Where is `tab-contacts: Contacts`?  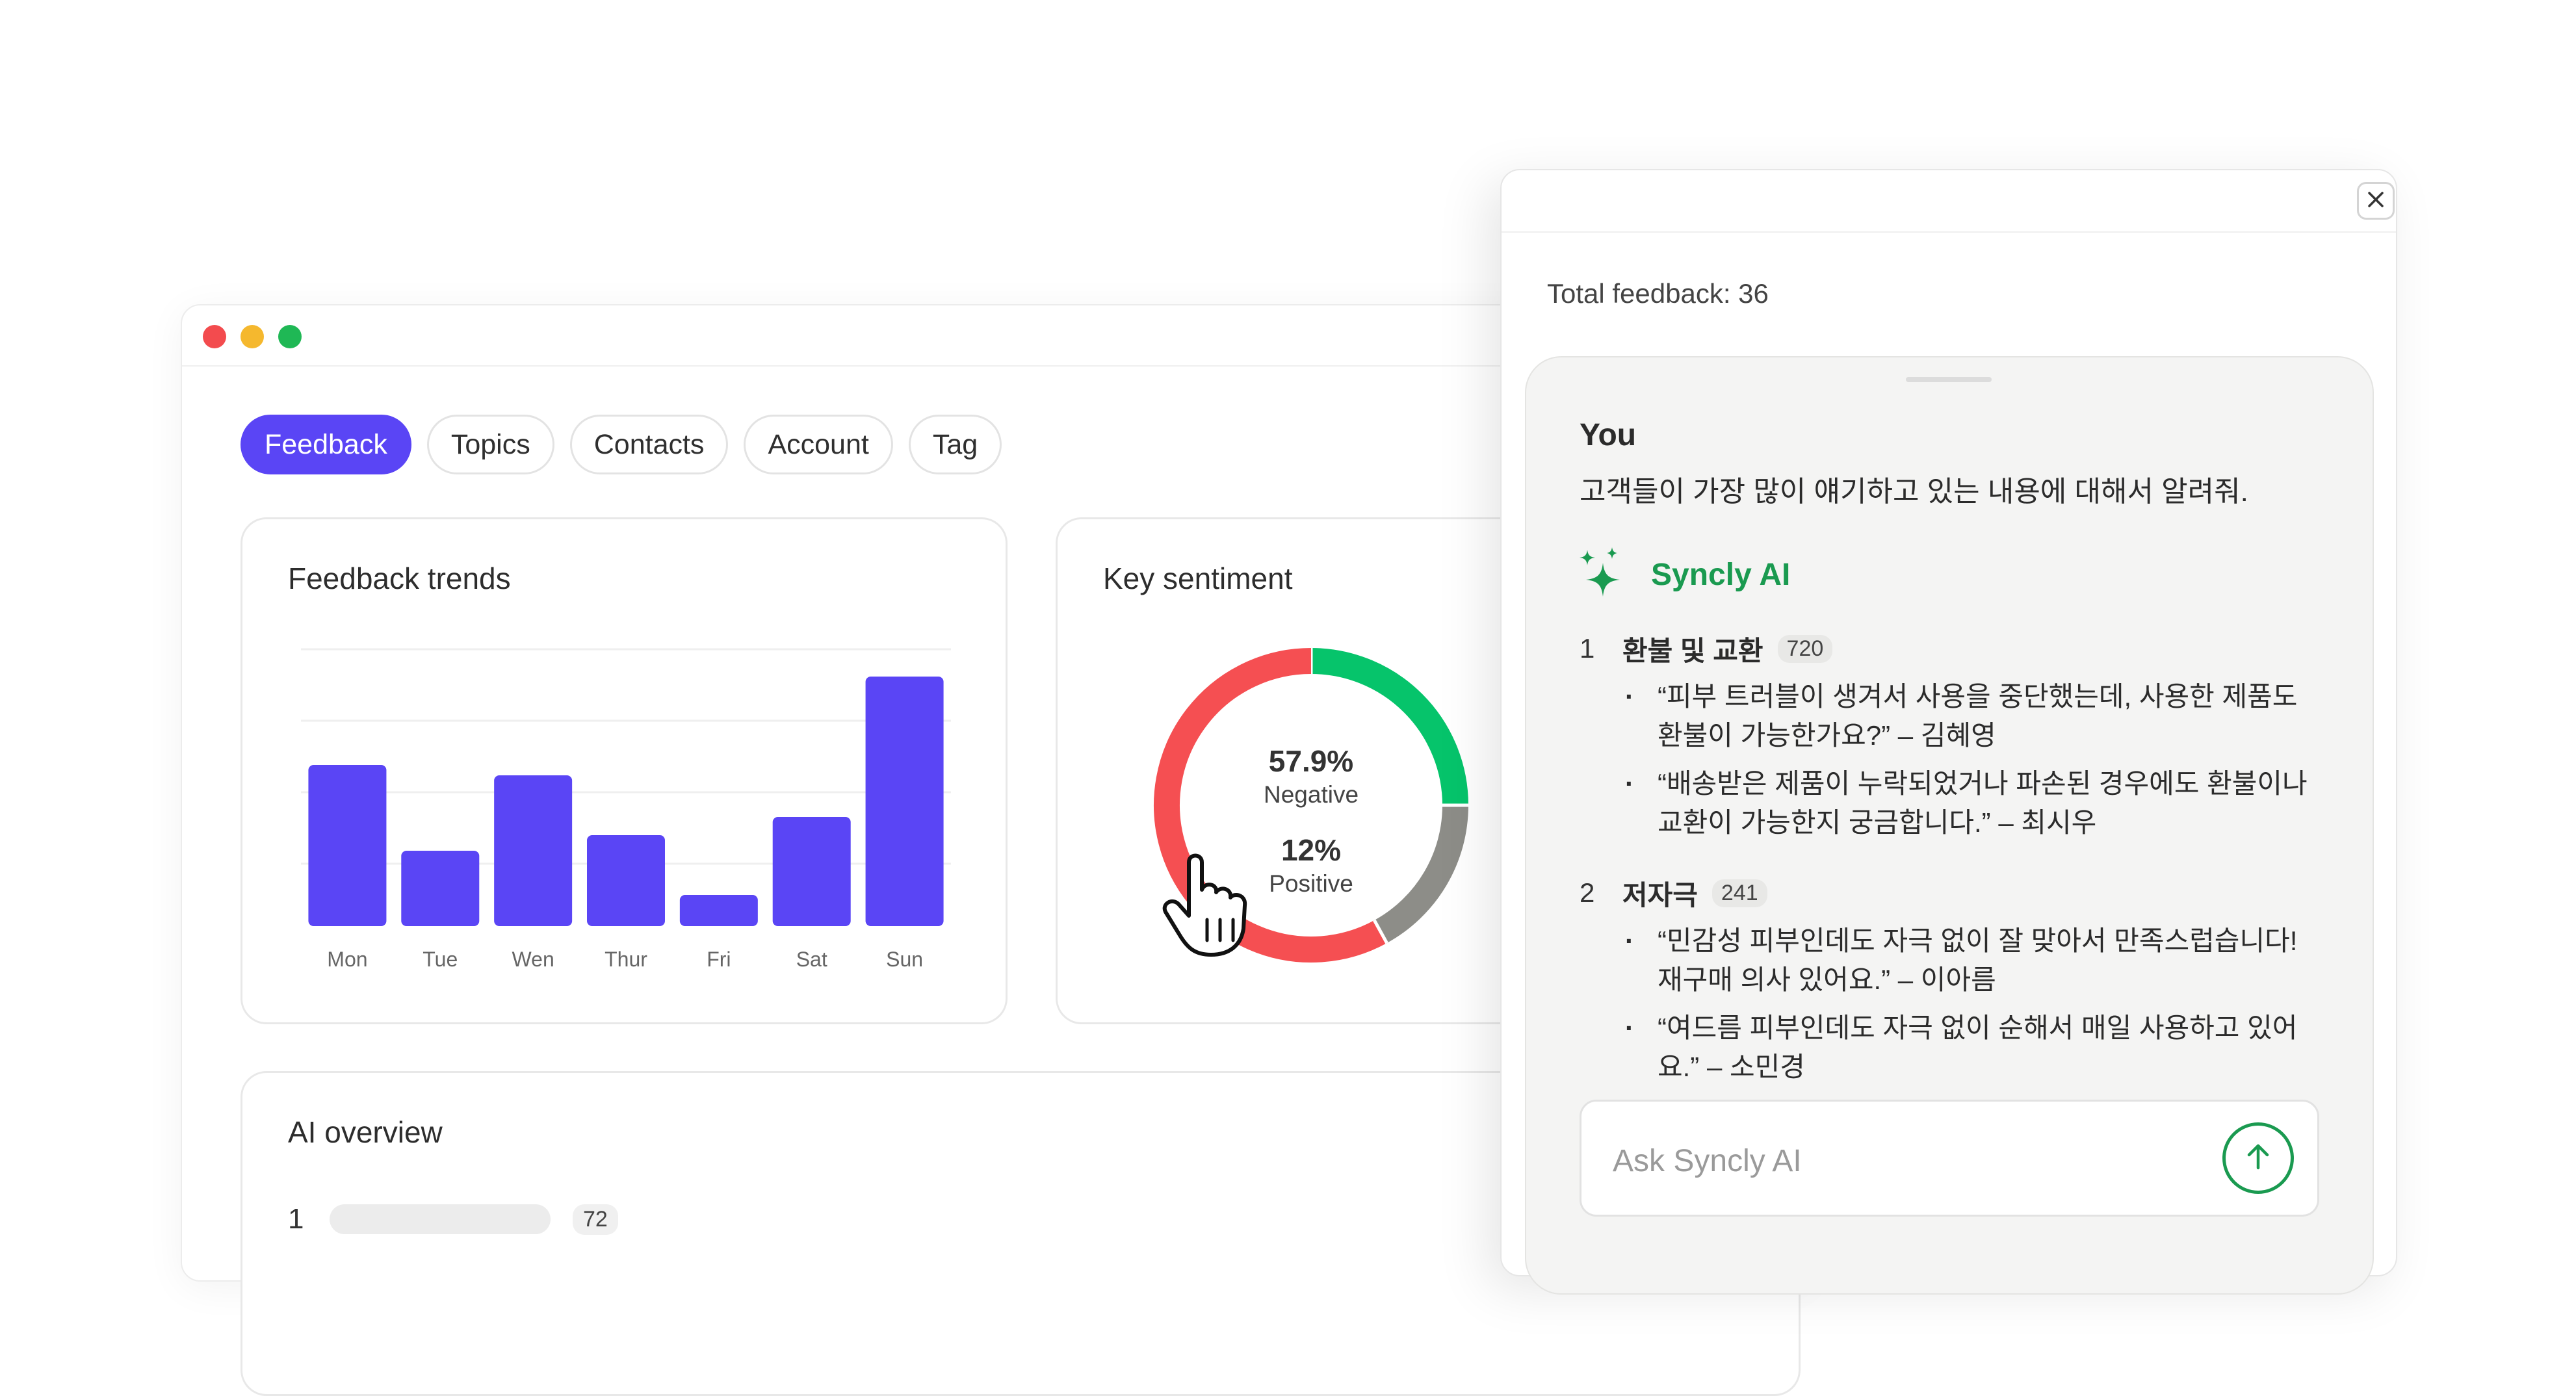 tab-contacts: Contacts is located at coordinates (649, 445).